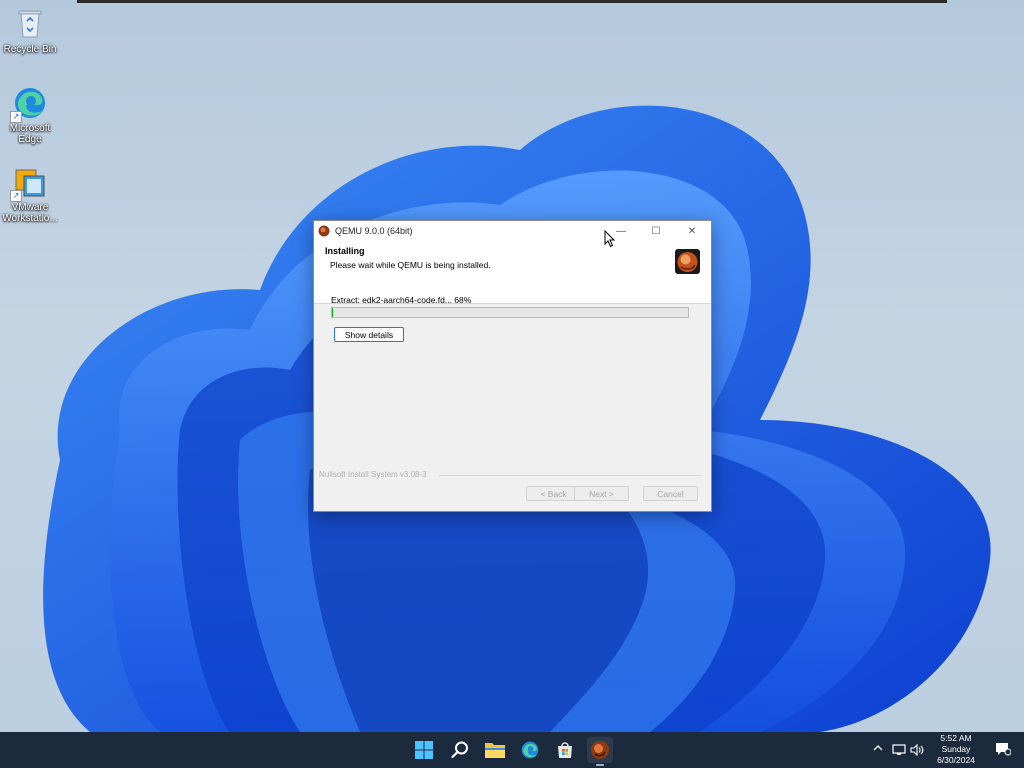 This screenshot has width=1024, height=768. What do you see at coordinates (512, 750) in the screenshot?
I see `taskbar: 5:52 AM Sunday 6/30/2024` at bounding box center [512, 750].